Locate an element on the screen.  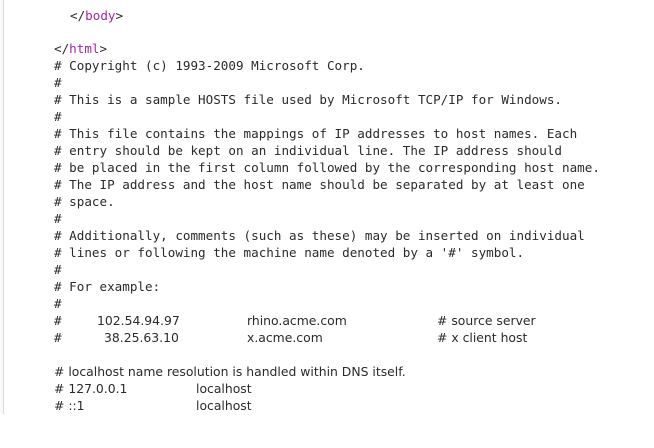
example-line: # 38.25.63.10 x.acme.com # x client host is located at coordinates (334, 337).